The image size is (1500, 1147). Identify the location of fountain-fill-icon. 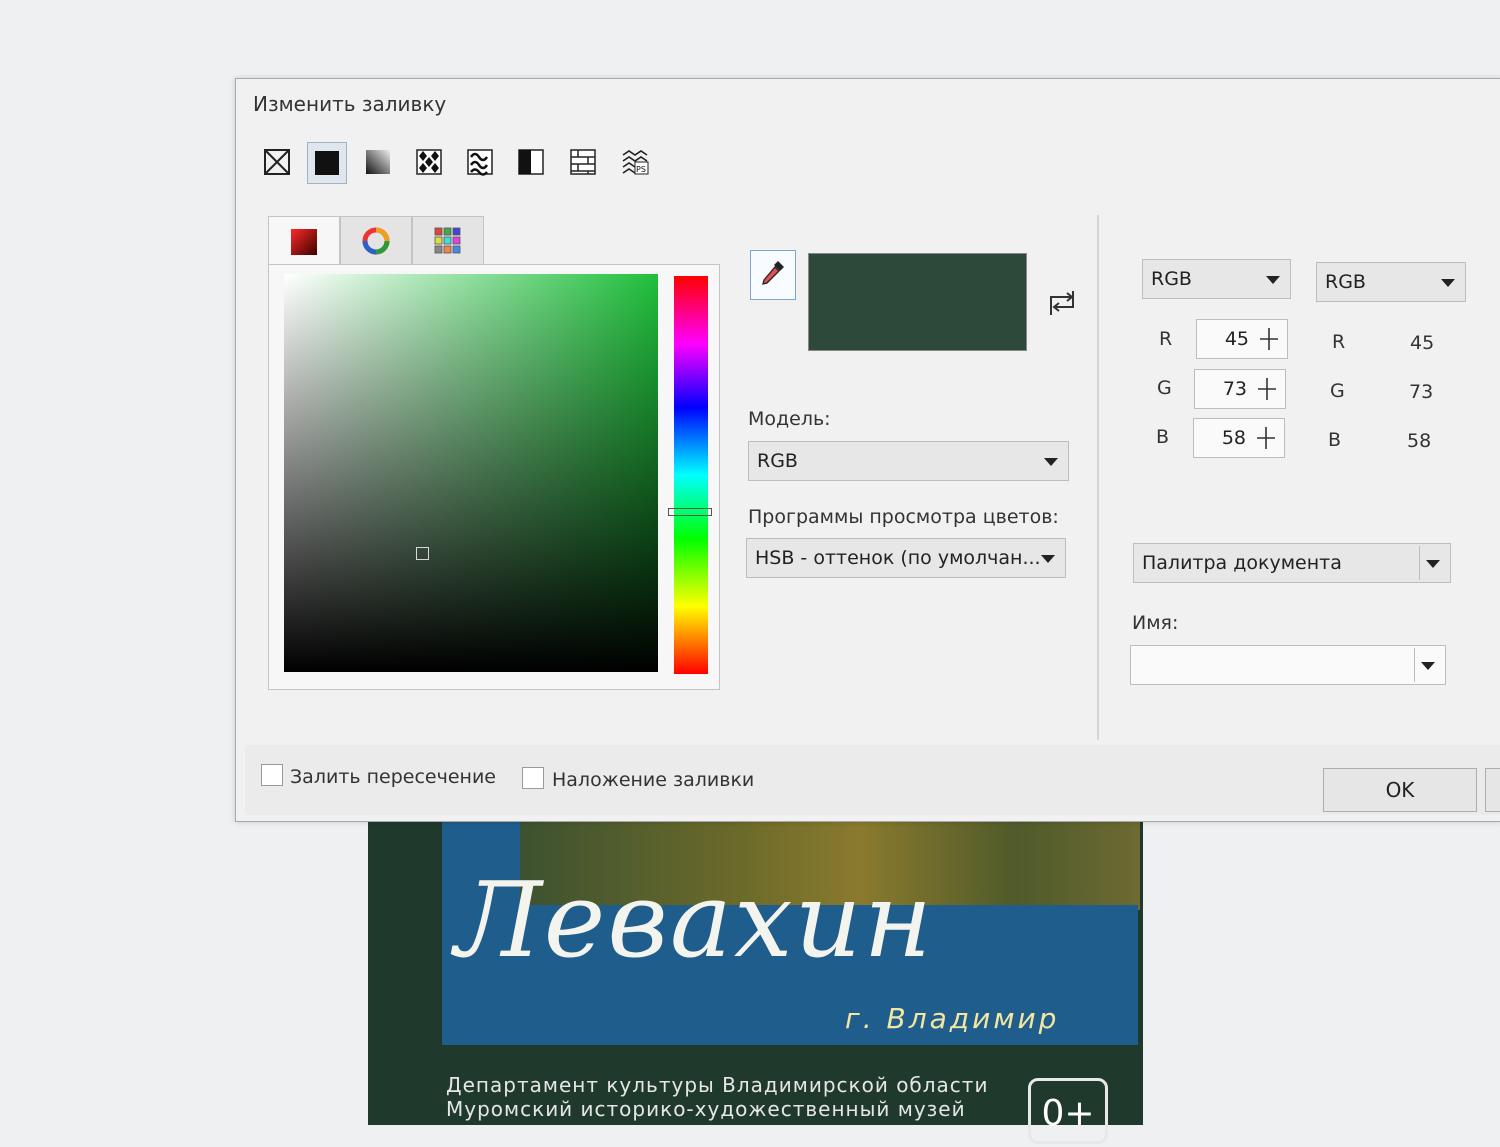
(378, 162).